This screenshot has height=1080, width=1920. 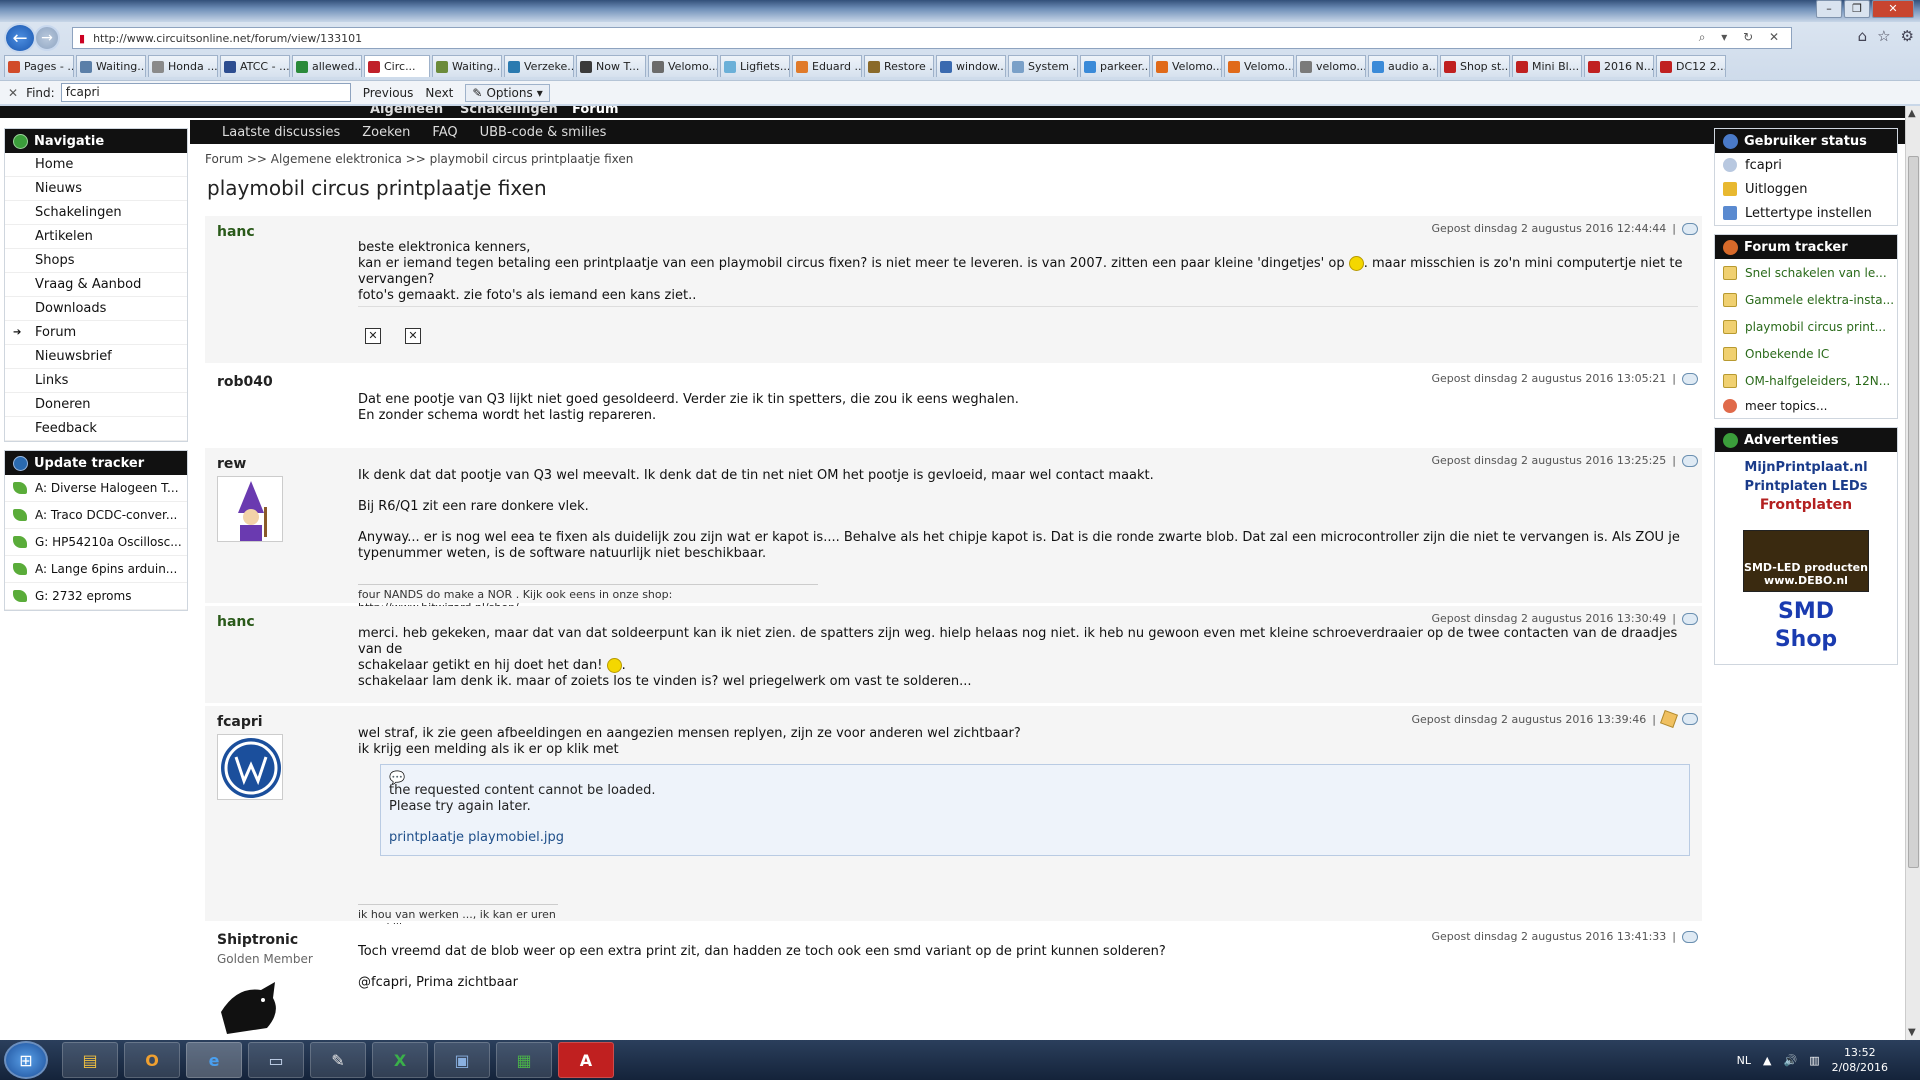 What do you see at coordinates (231, 464) in the screenshot?
I see `post-author: rew` at bounding box center [231, 464].